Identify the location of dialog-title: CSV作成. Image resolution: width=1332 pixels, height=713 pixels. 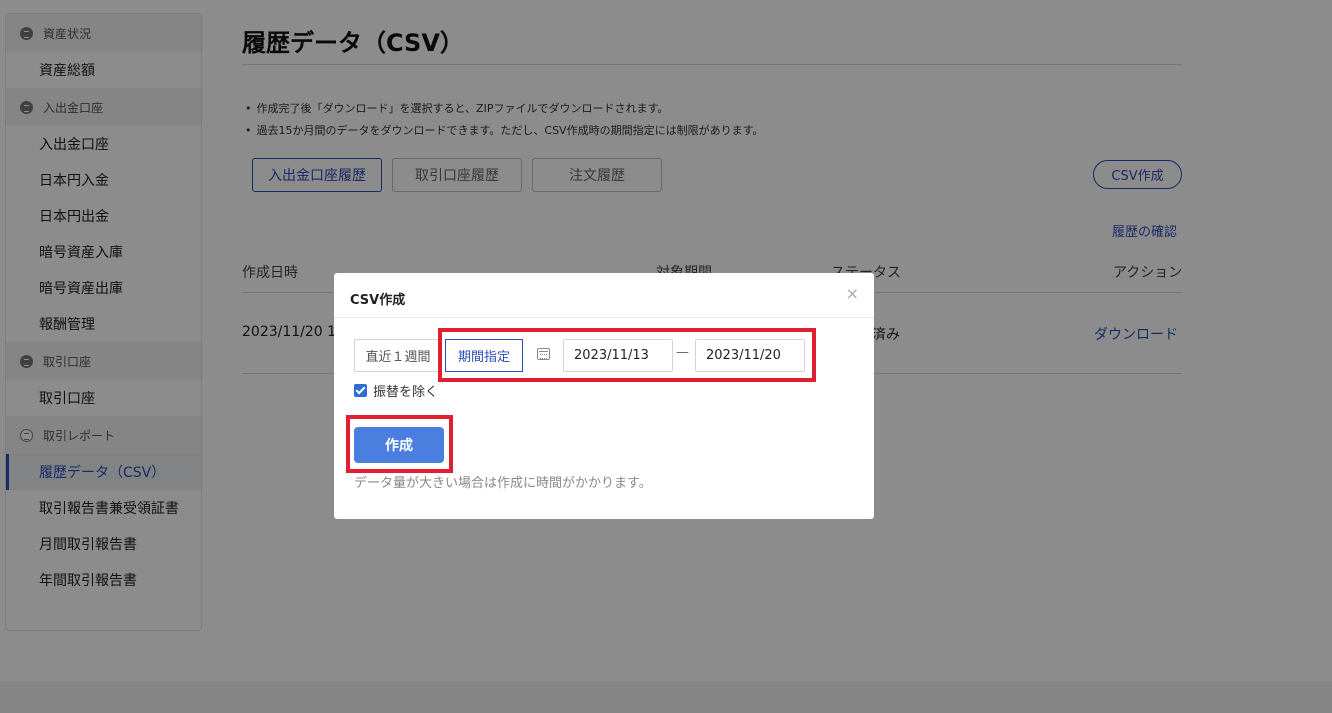
(378, 300).